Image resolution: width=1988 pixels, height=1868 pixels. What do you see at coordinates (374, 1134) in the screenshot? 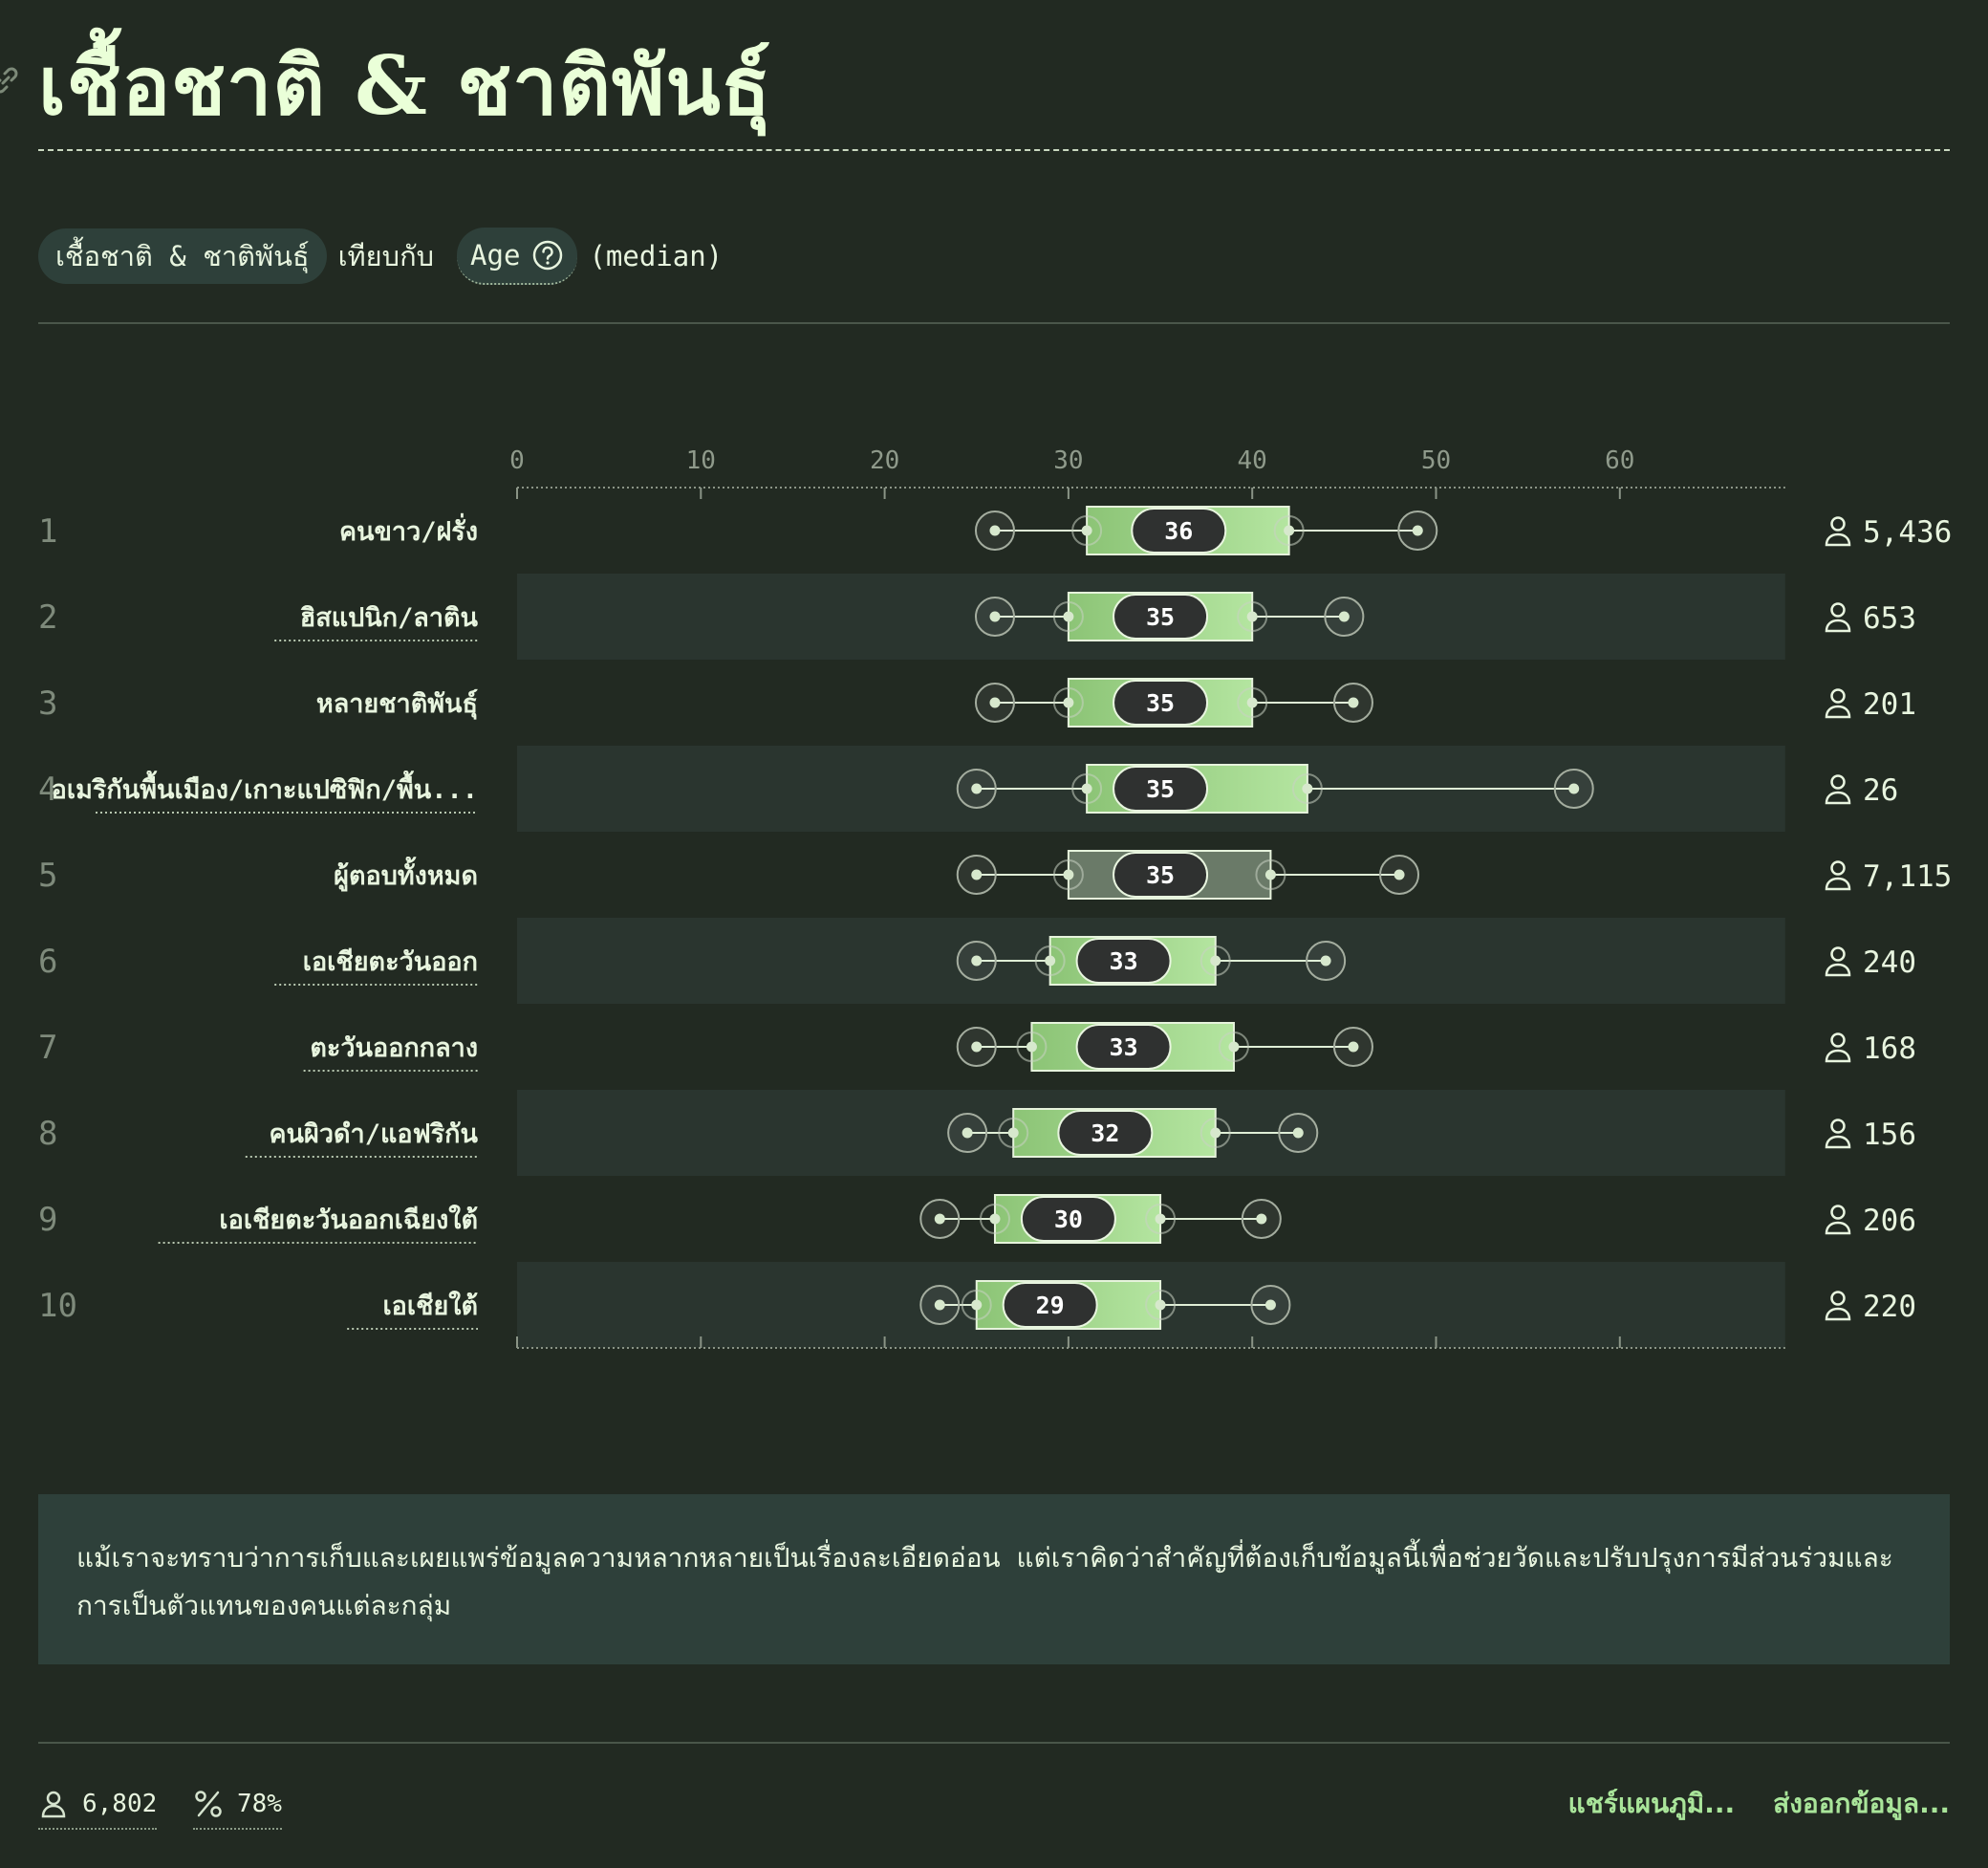
I see `row-label: คนผิวดำ/แอฟริกัน` at bounding box center [374, 1134].